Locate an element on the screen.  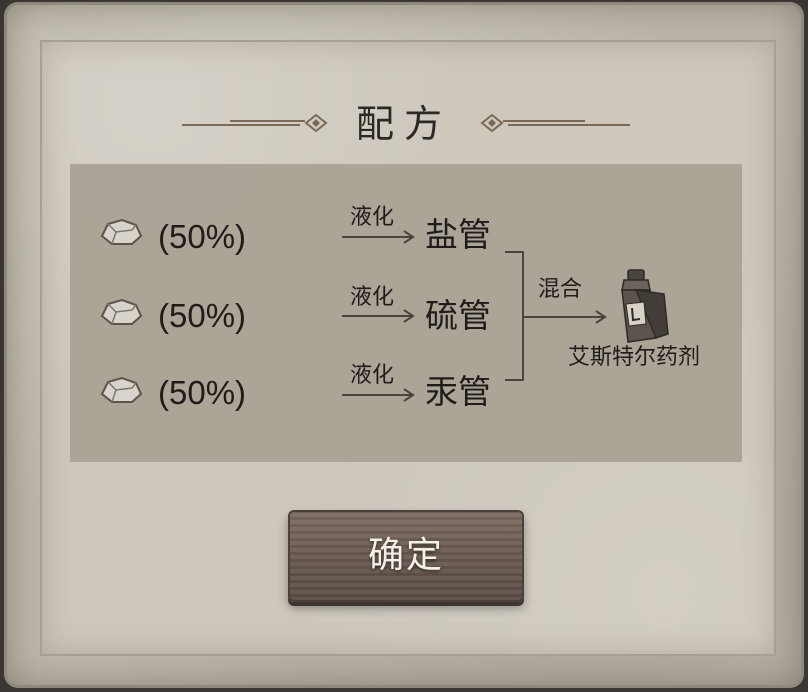
potion-bottle-icon is located at coordinates (645, 306).